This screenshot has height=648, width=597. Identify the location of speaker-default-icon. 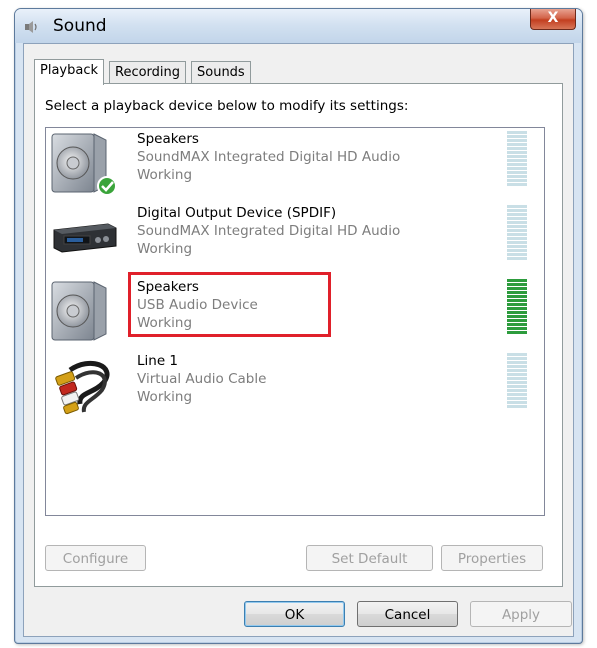
(84, 164).